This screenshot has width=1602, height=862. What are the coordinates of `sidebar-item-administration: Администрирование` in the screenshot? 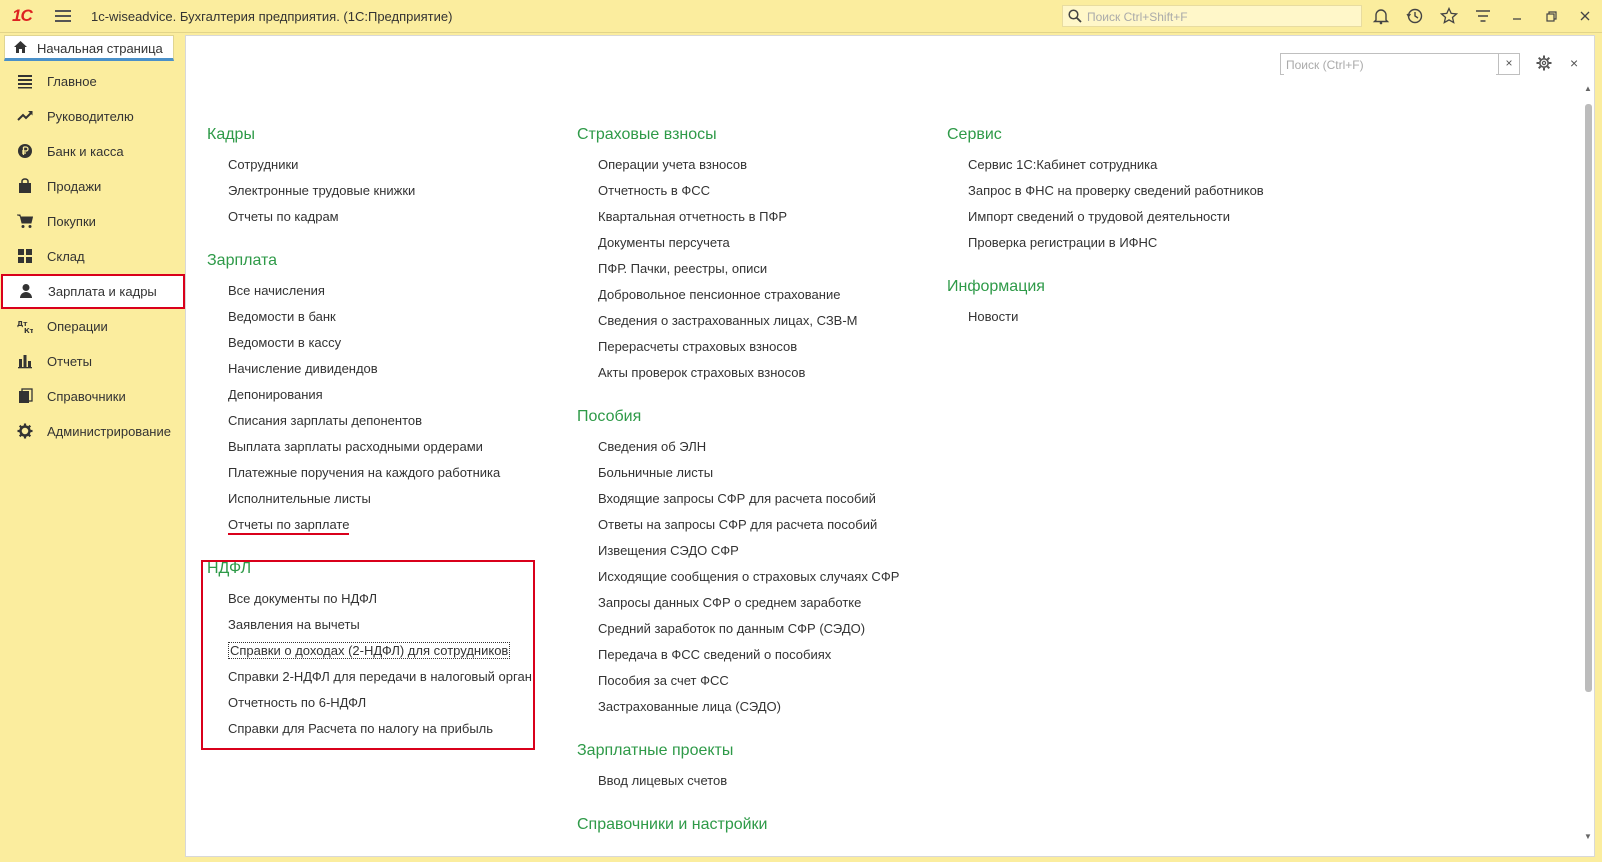 It's located at (92, 431).